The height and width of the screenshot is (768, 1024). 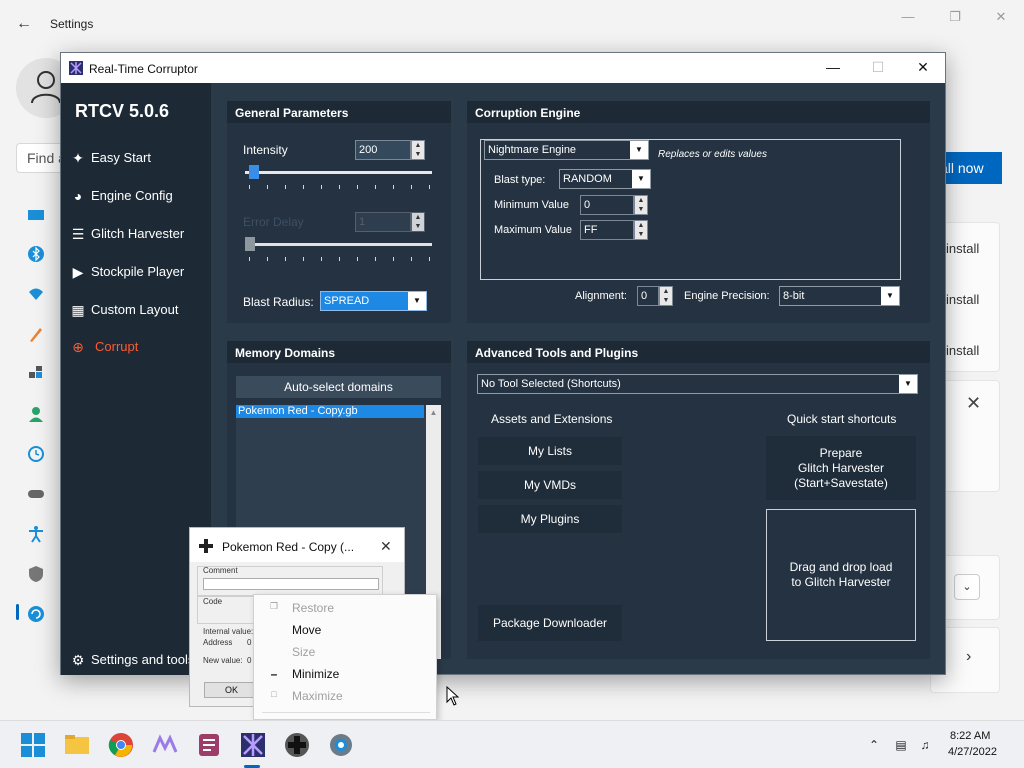 What do you see at coordinates (641, 205) in the screenshot?
I see `min-value-spinner: ▲ ▼` at bounding box center [641, 205].